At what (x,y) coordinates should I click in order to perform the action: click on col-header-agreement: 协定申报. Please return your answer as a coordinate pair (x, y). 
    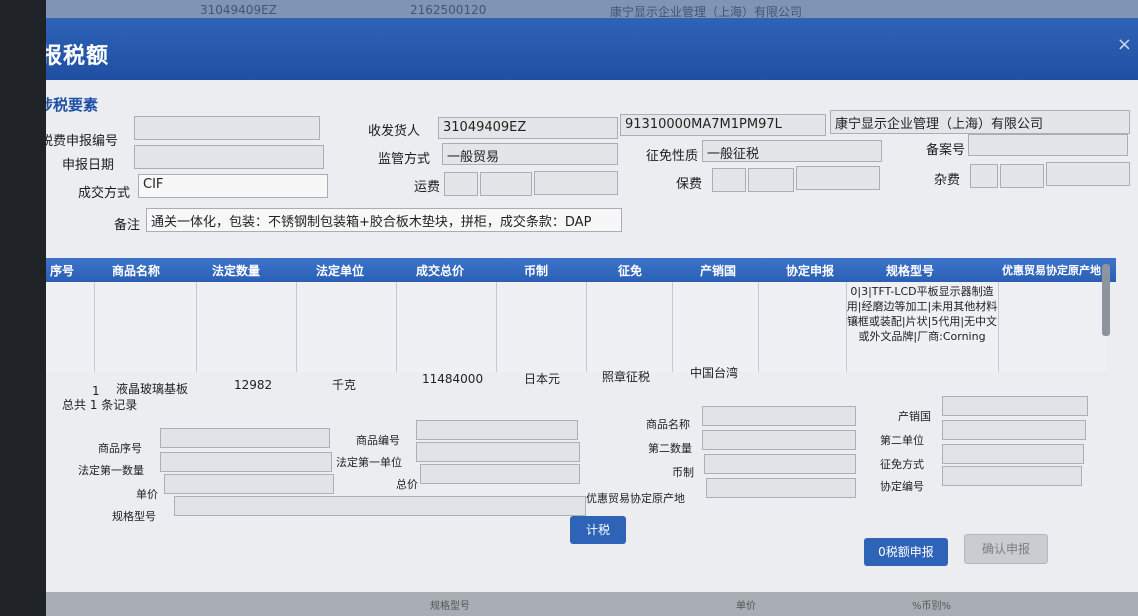
    Looking at the image, I should click on (810, 271).